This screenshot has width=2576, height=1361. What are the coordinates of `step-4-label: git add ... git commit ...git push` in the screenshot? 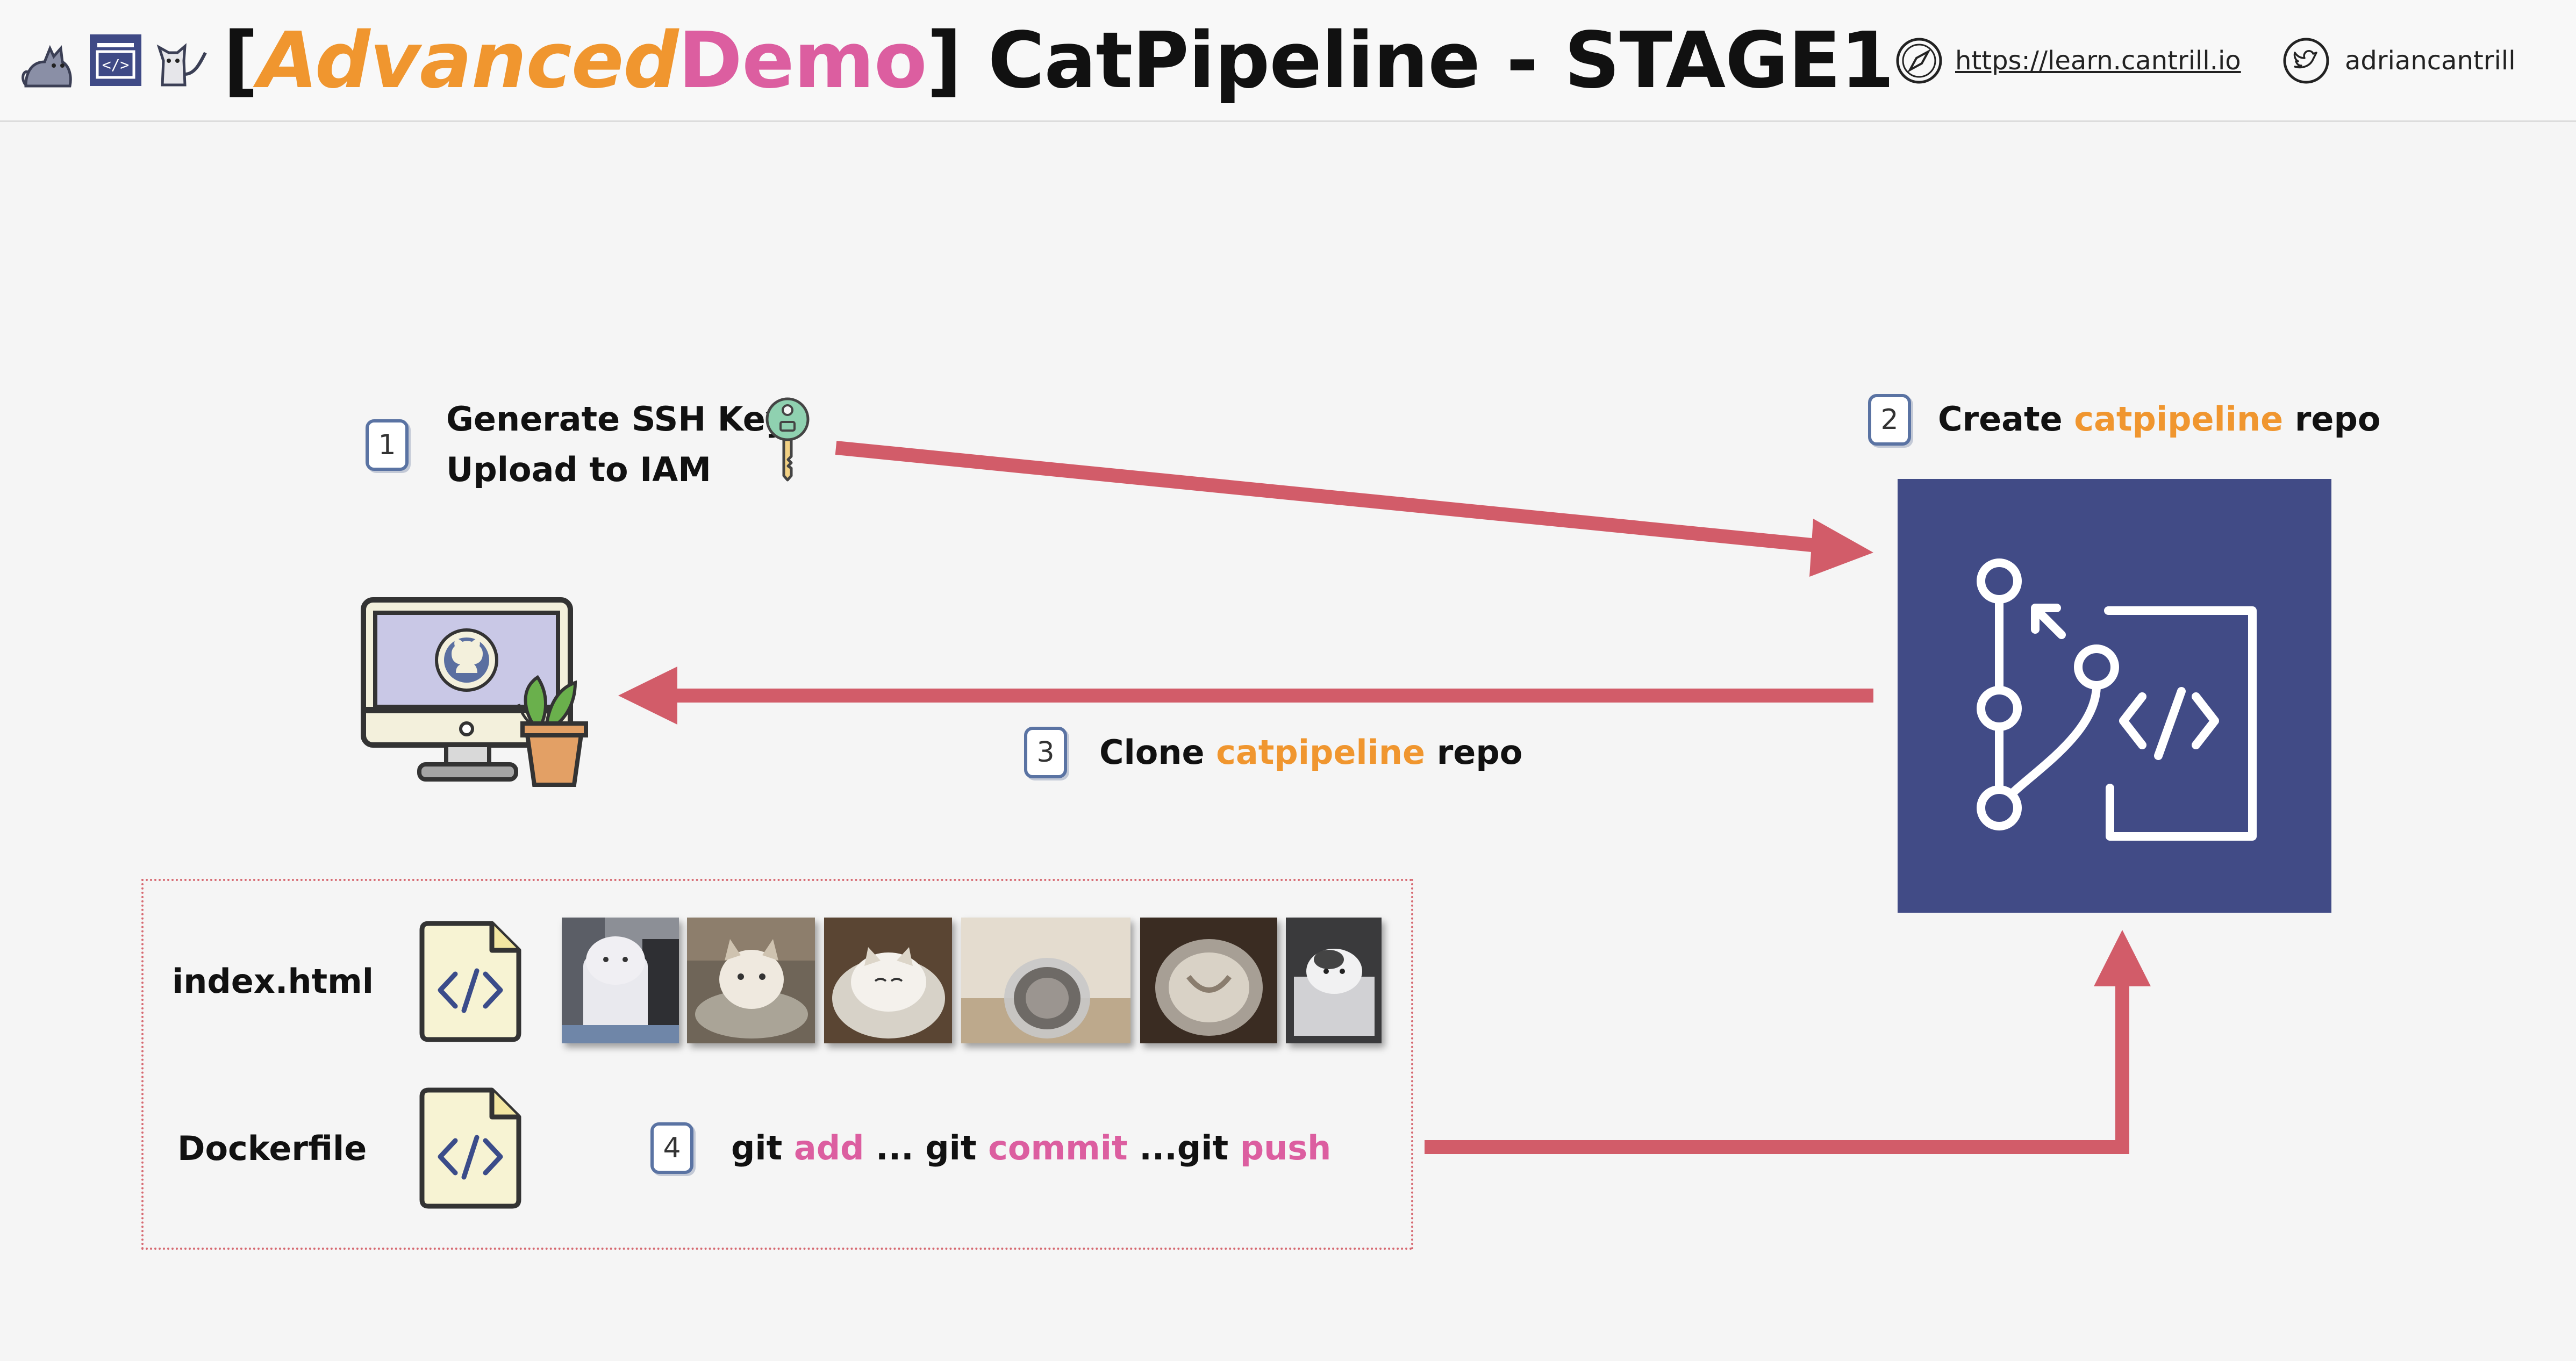 It's located at (1031, 1148).